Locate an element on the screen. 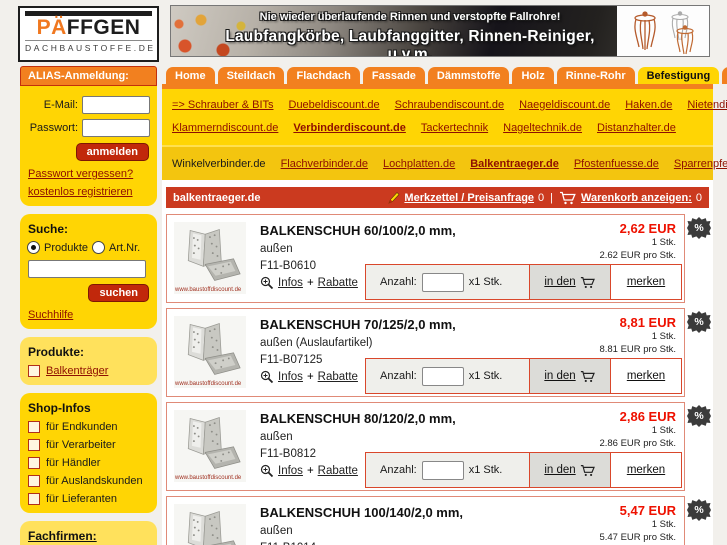 This screenshot has height=545, width=727. sidebar-item-label: für Händler is located at coordinates (73, 463).